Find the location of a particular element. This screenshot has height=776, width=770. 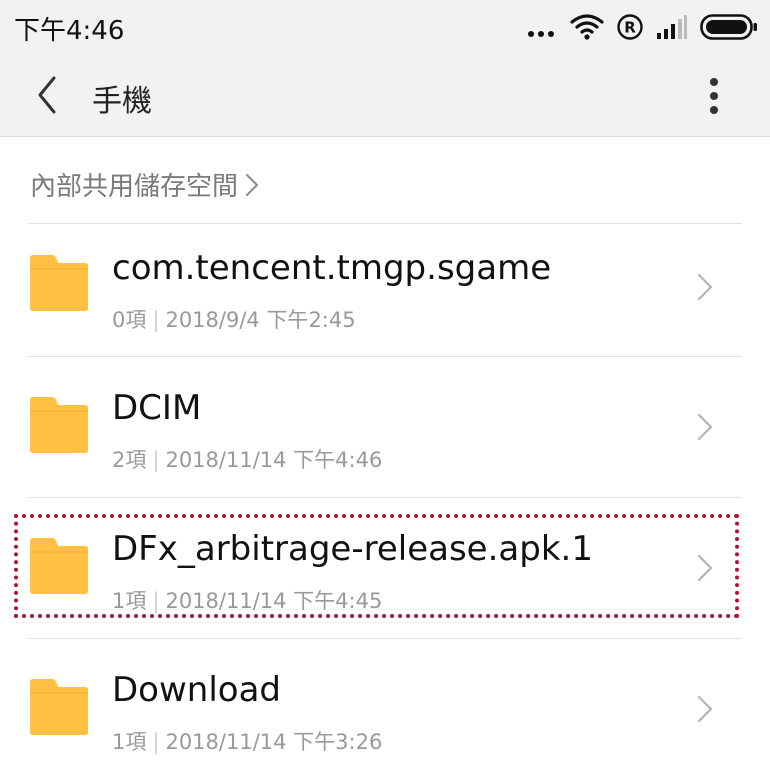

file-name: DCIM is located at coordinates (157, 408).